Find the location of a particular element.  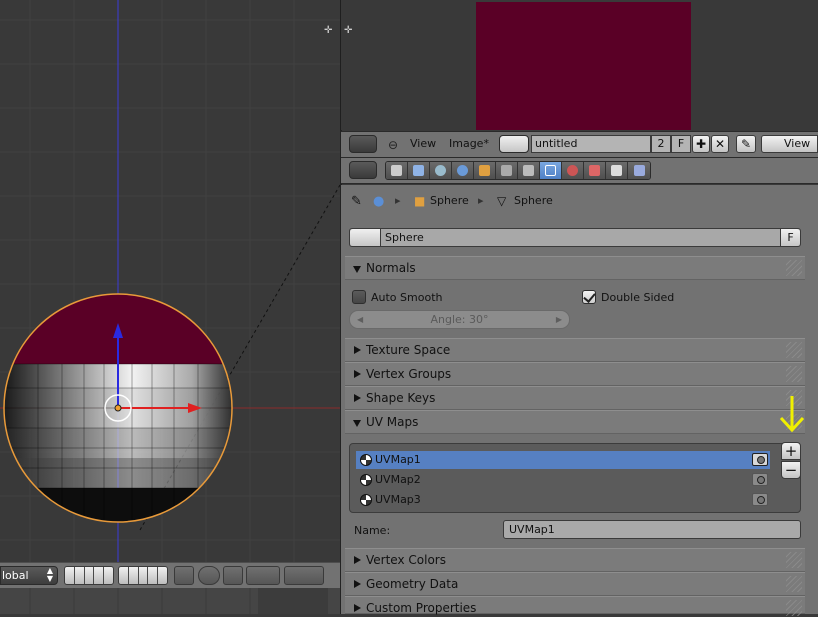

uv-map-item: UVMap1 is located at coordinates (563, 460).